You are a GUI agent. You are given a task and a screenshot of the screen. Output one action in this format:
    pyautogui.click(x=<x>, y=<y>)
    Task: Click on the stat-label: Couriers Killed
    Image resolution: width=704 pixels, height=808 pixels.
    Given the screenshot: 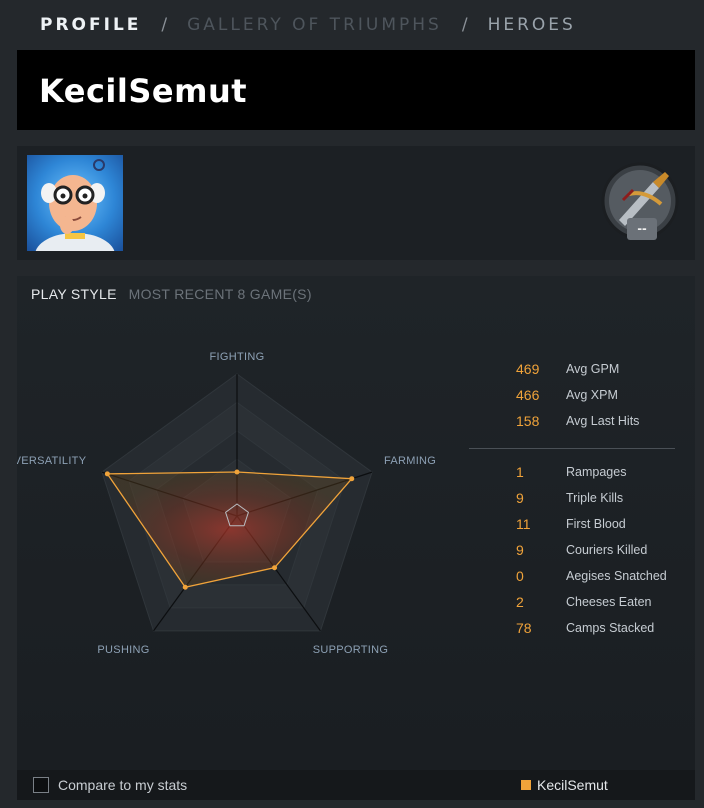 What is the action you would take?
    pyautogui.click(x=607, y=550)
    